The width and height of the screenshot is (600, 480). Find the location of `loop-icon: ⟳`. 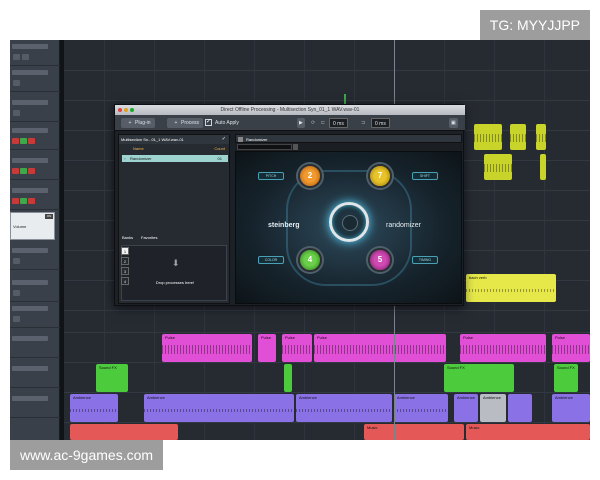

loop-icon: ⟳ is located at coordinates (313, 123).